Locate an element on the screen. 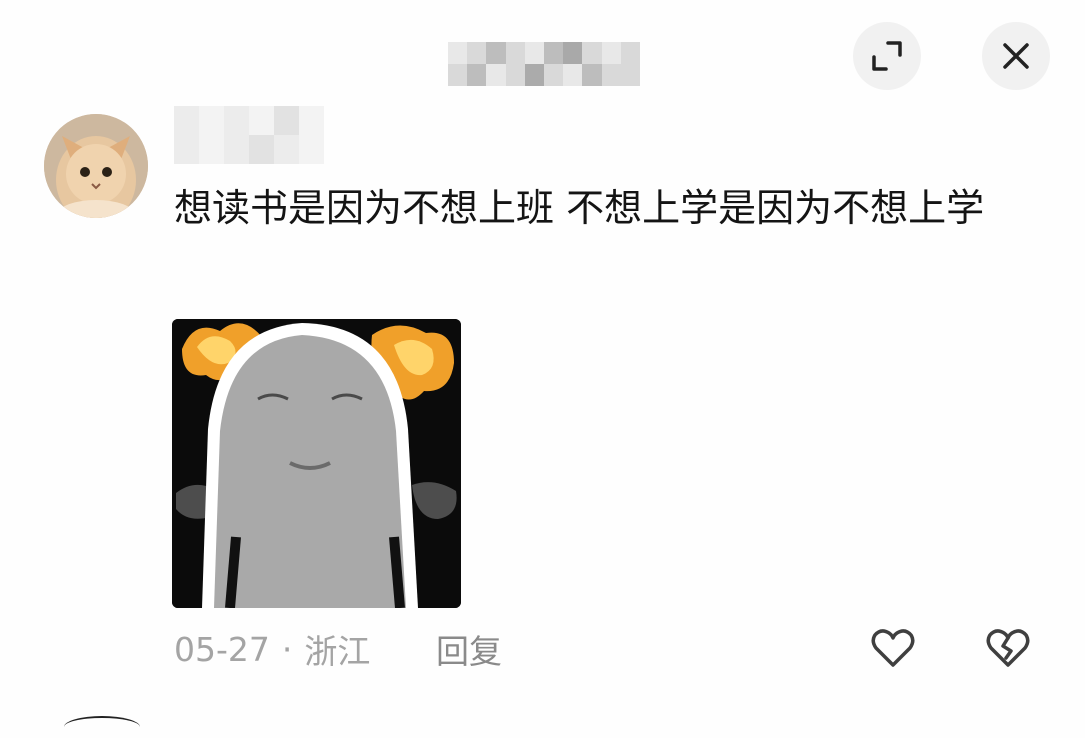 The image size is (1085, 738). close-icon is located at coordinates (1016, 56).